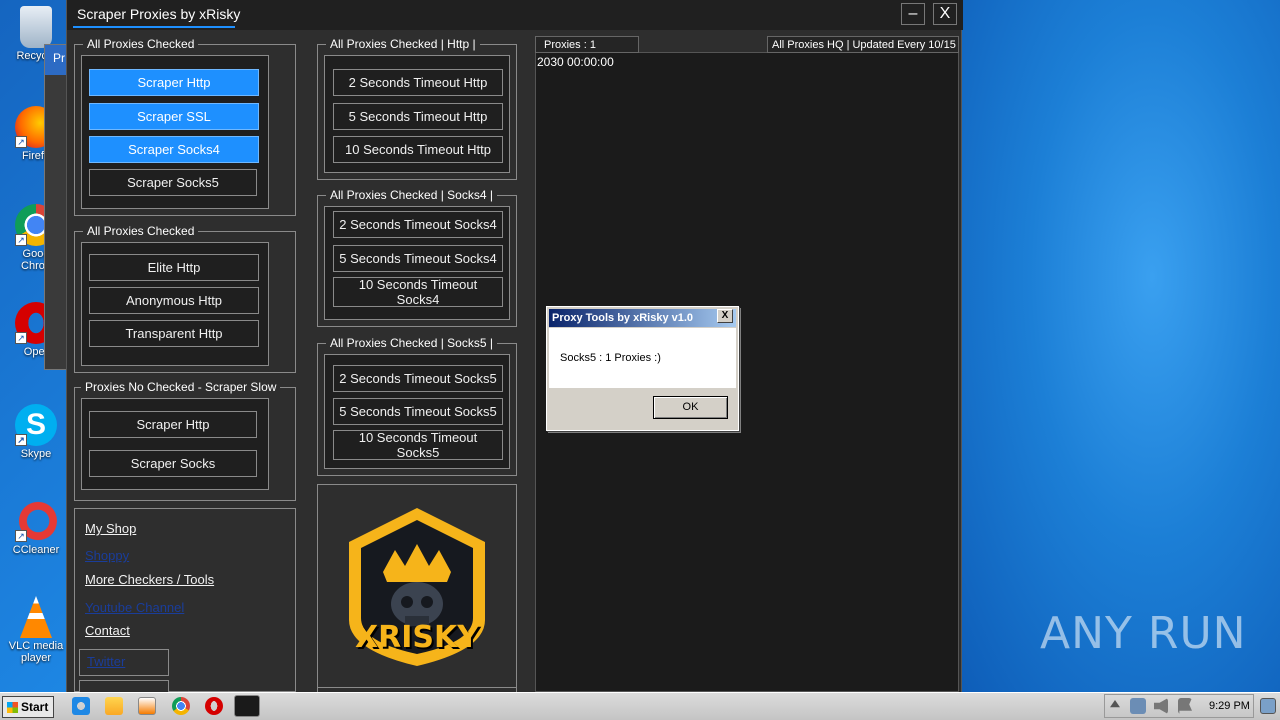  What do you see at coordinates (114, 706) in the screenshot?
I see `file-explorer-icon` at bounding box center [114, 706].